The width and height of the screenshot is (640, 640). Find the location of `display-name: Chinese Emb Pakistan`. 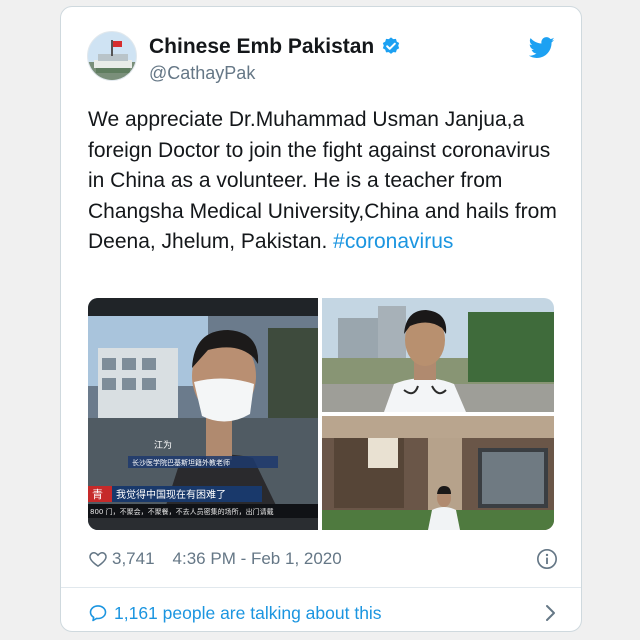

display-name: Chinese Emb Pakistan is located at coordinates (261, 47).